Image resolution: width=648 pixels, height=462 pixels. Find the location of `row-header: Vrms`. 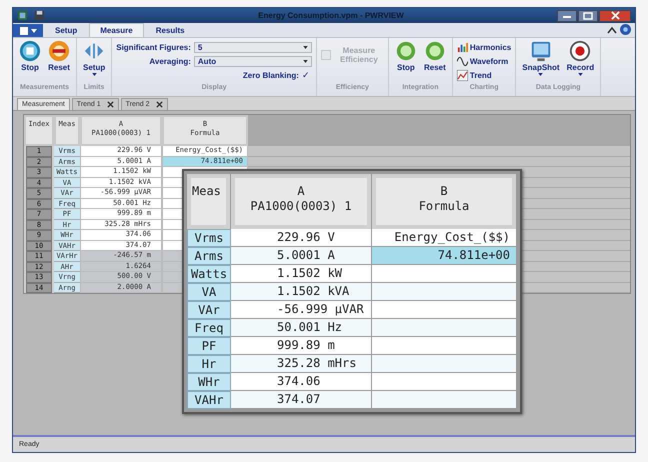

row-header: Vrms is located at coordinates (209, 238).